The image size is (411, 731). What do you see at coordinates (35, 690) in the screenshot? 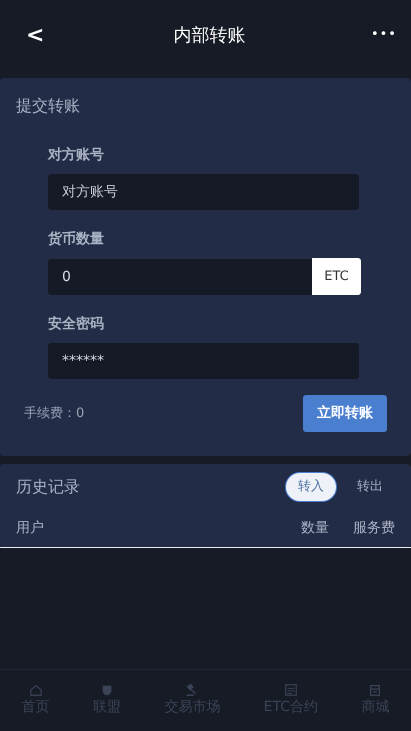
I see `home-icon` at bounding box center [35, 690].